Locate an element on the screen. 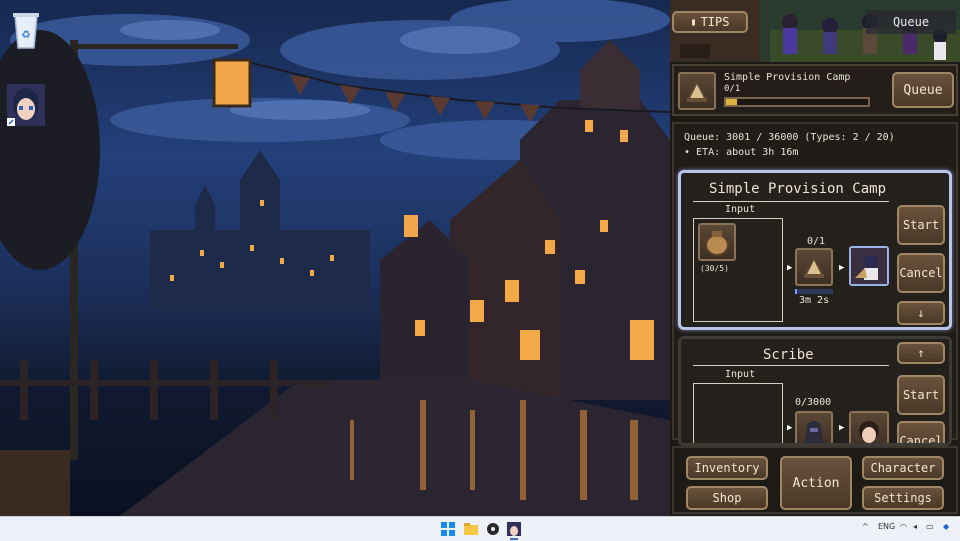 This screenshot has width=960, height=541. action-button: Action is located at coordinates (816, 483).